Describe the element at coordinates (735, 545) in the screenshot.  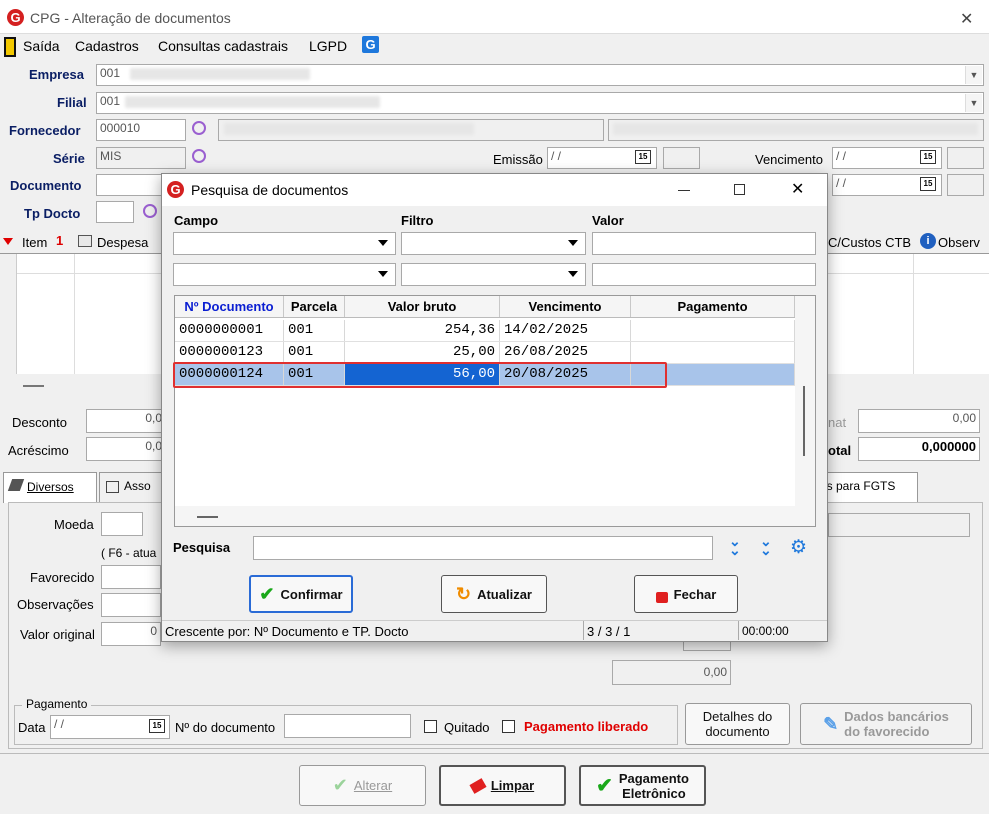
I see `double-chevron-down-icon: ⌄ ⌄` at that location.